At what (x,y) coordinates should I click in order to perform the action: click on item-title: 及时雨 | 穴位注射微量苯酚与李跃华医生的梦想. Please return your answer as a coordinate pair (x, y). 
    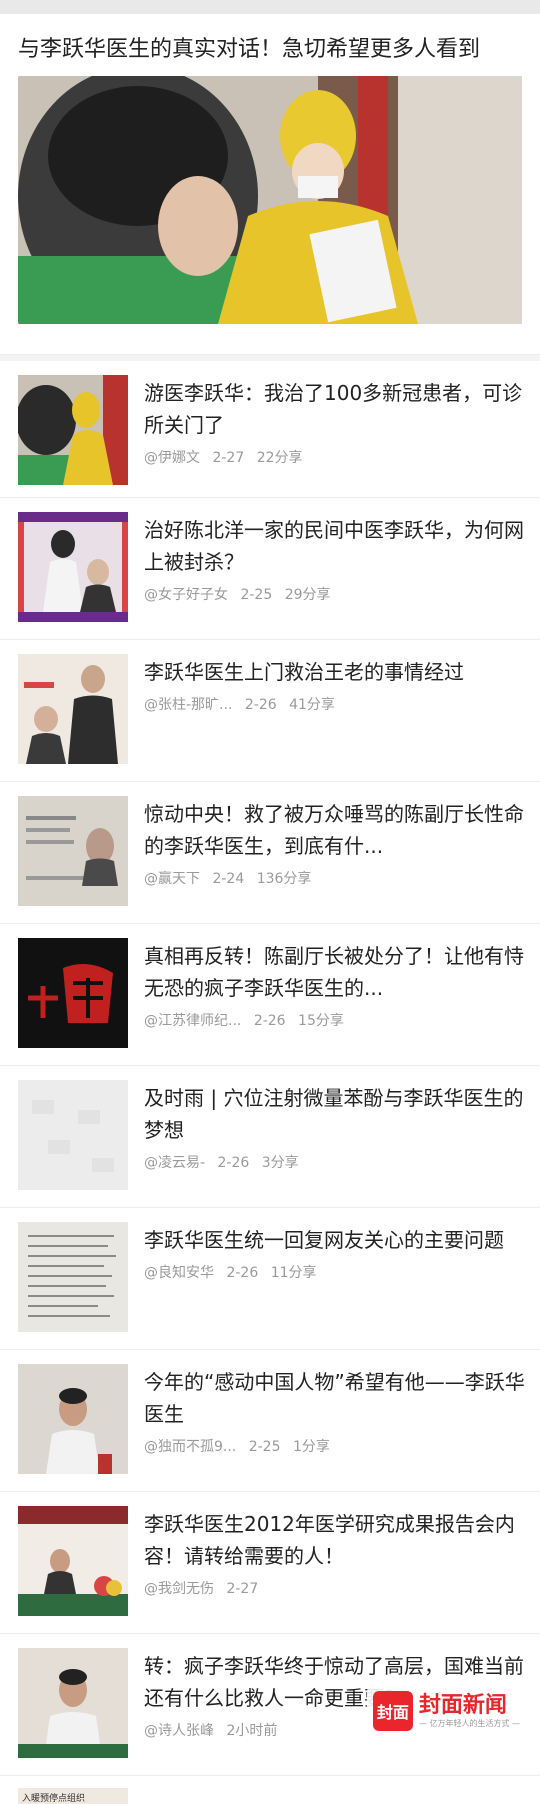
    Looking at the image, I should click on (335, 1114).